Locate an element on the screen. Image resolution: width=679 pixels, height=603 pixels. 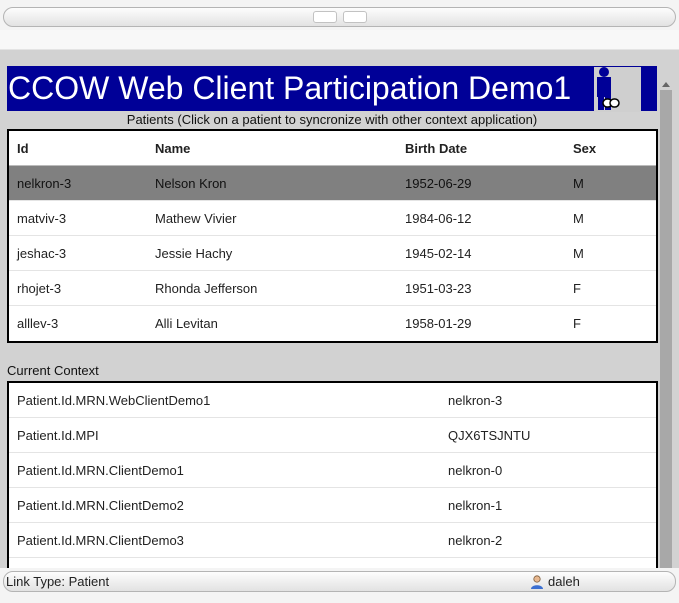
column-header-id: Id is located at coordinates (23, 148).